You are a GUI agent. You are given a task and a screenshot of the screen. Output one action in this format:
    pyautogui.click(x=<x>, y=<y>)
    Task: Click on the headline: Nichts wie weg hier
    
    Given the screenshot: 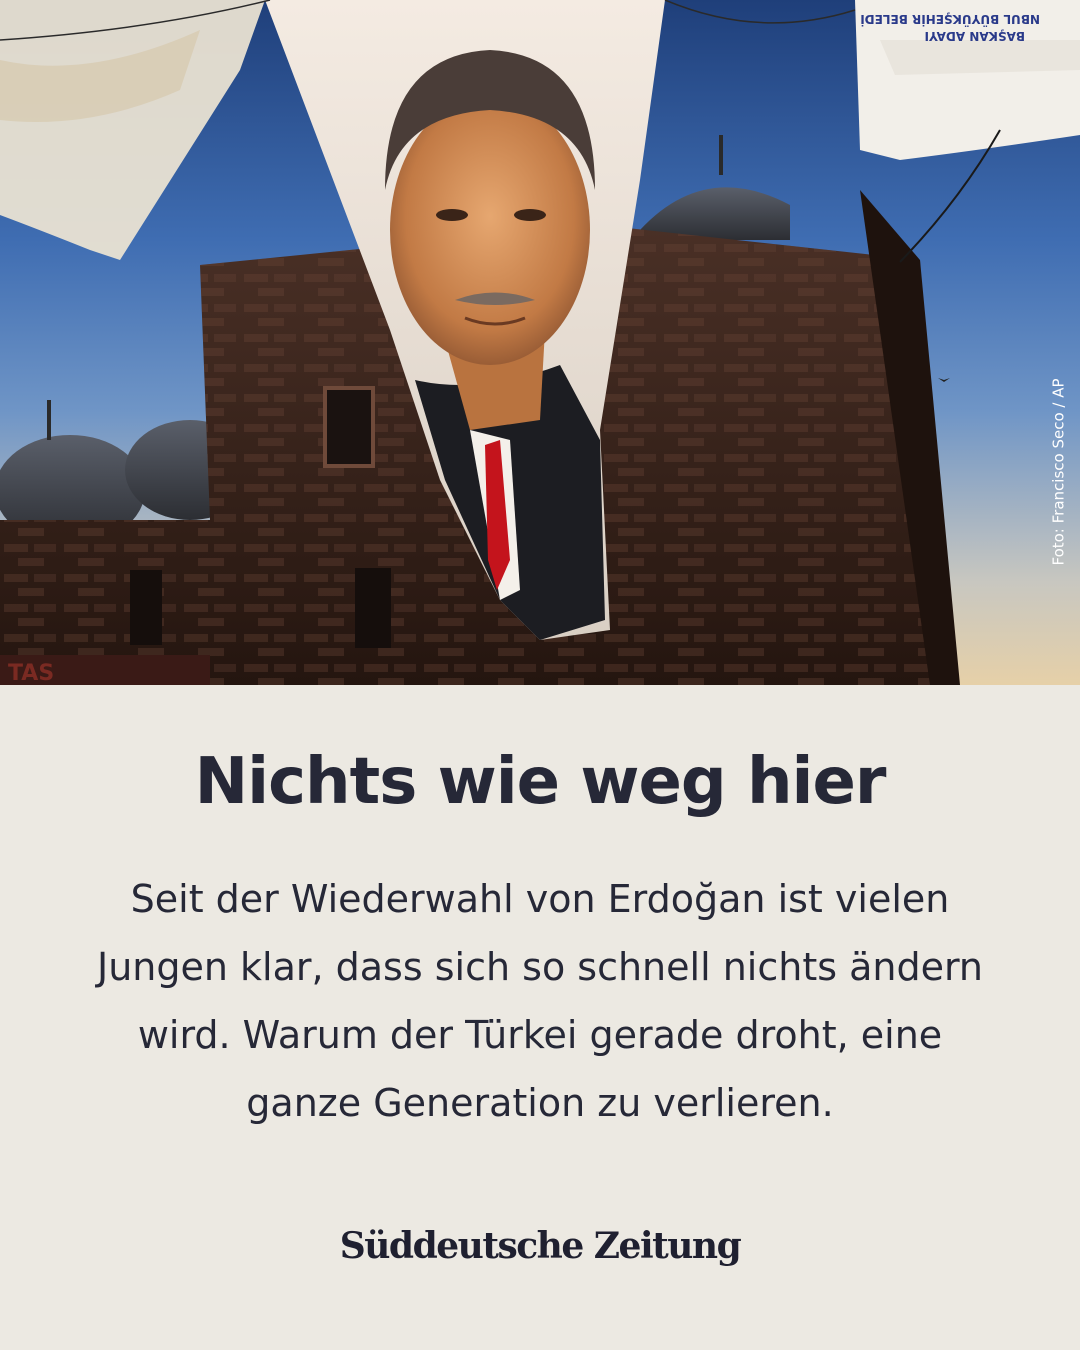 What is the action you would take?
    pyautogui.click(x=540, y=782)
    